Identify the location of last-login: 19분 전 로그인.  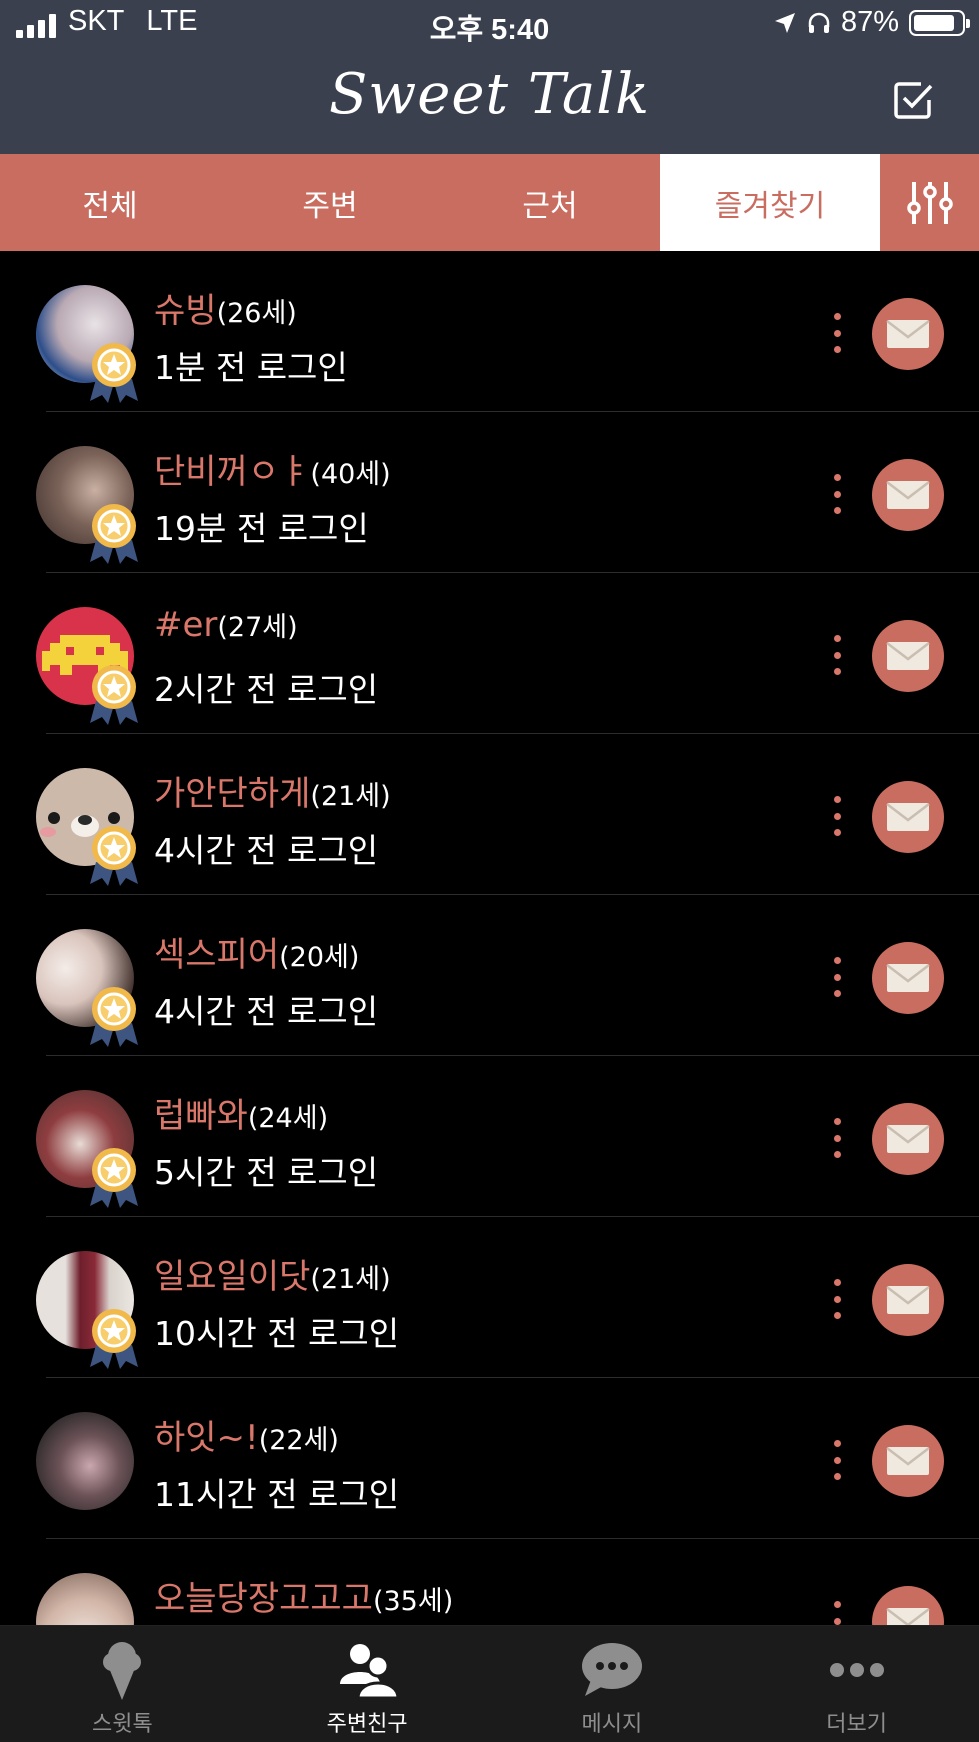
(261, 528).